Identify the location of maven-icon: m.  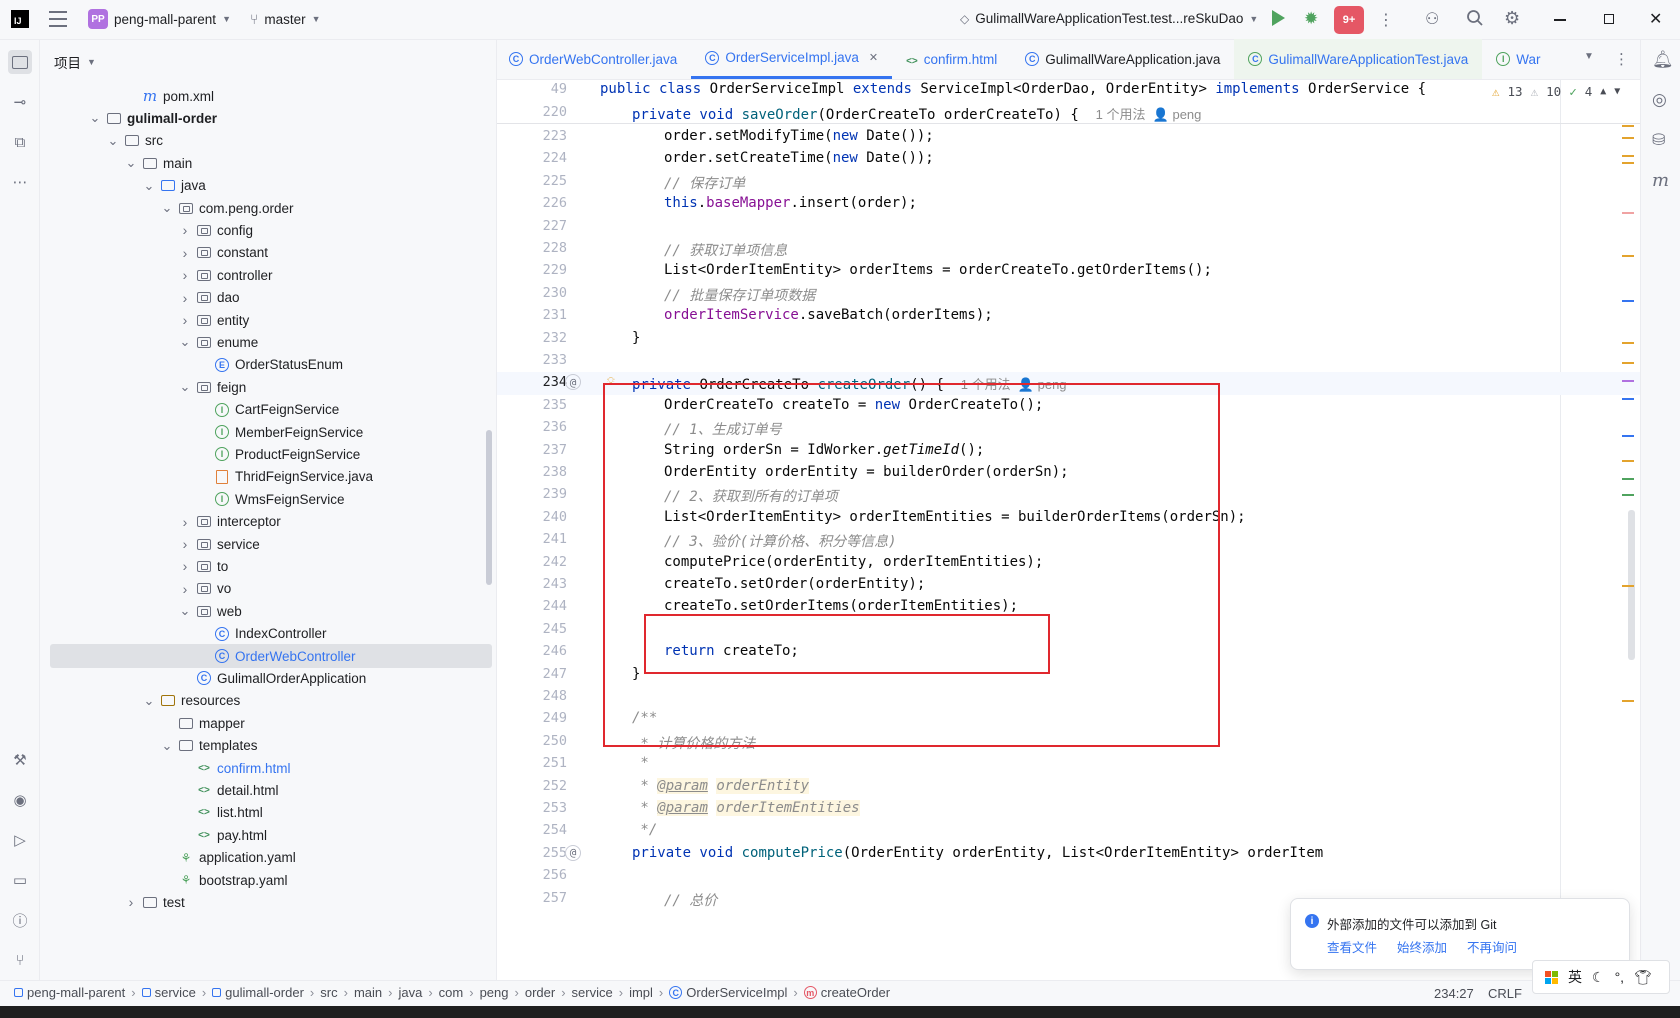
(1660, 180).